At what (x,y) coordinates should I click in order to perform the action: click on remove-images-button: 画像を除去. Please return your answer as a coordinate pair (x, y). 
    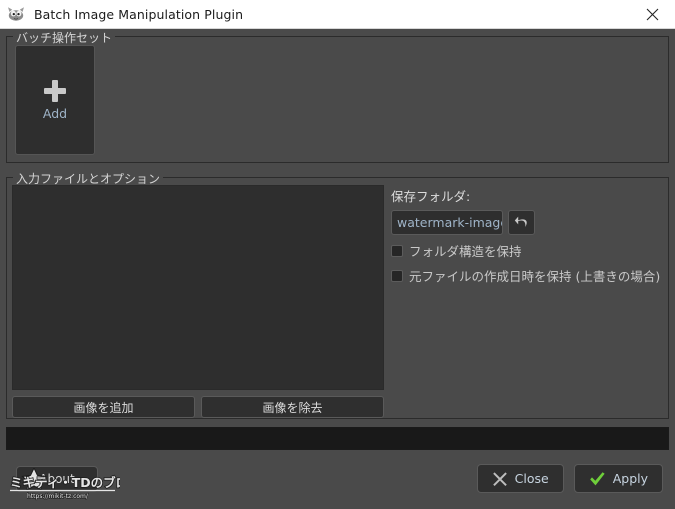
    Looking at the image, I should click on (292, 407).